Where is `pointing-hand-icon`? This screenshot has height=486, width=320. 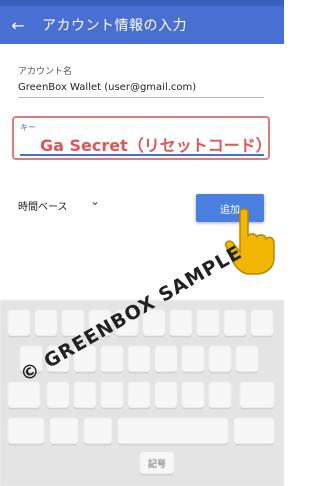
pointing-hand-icon is located at coordinates (249, 241).